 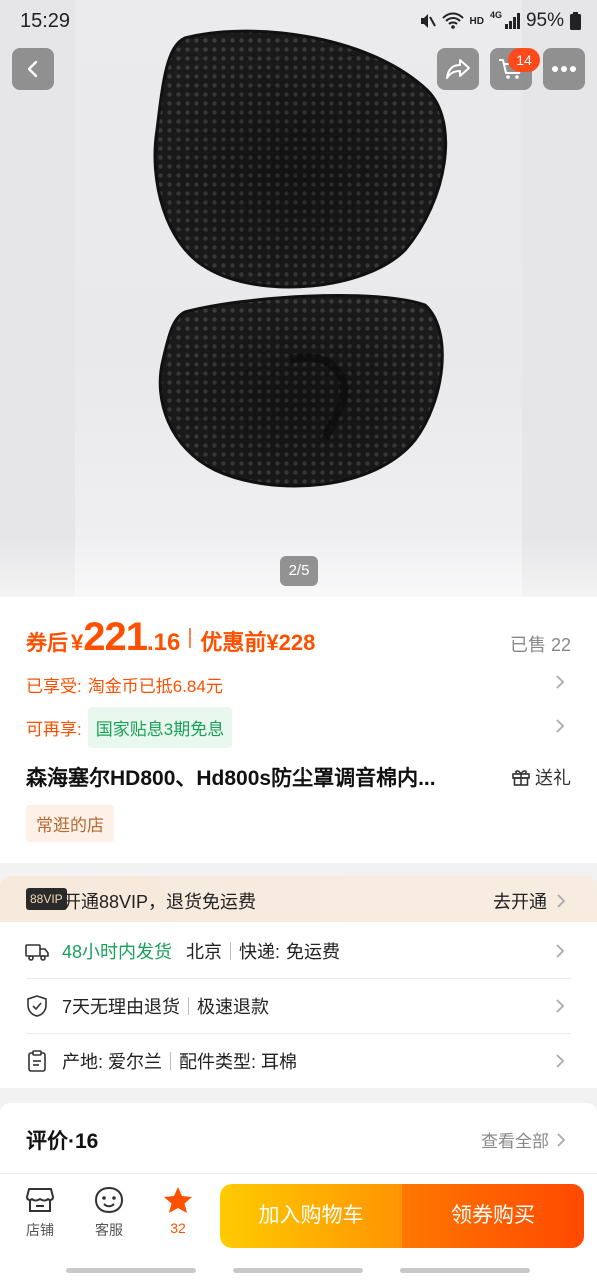 What do you see at coordinates (40, 1200) in the screenshot?
I see `store-icon` at bounding box center [40, 1200].